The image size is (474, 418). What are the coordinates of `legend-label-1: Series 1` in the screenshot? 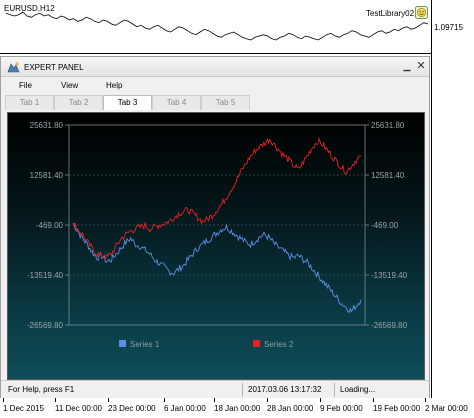 It's located at (145, 344).